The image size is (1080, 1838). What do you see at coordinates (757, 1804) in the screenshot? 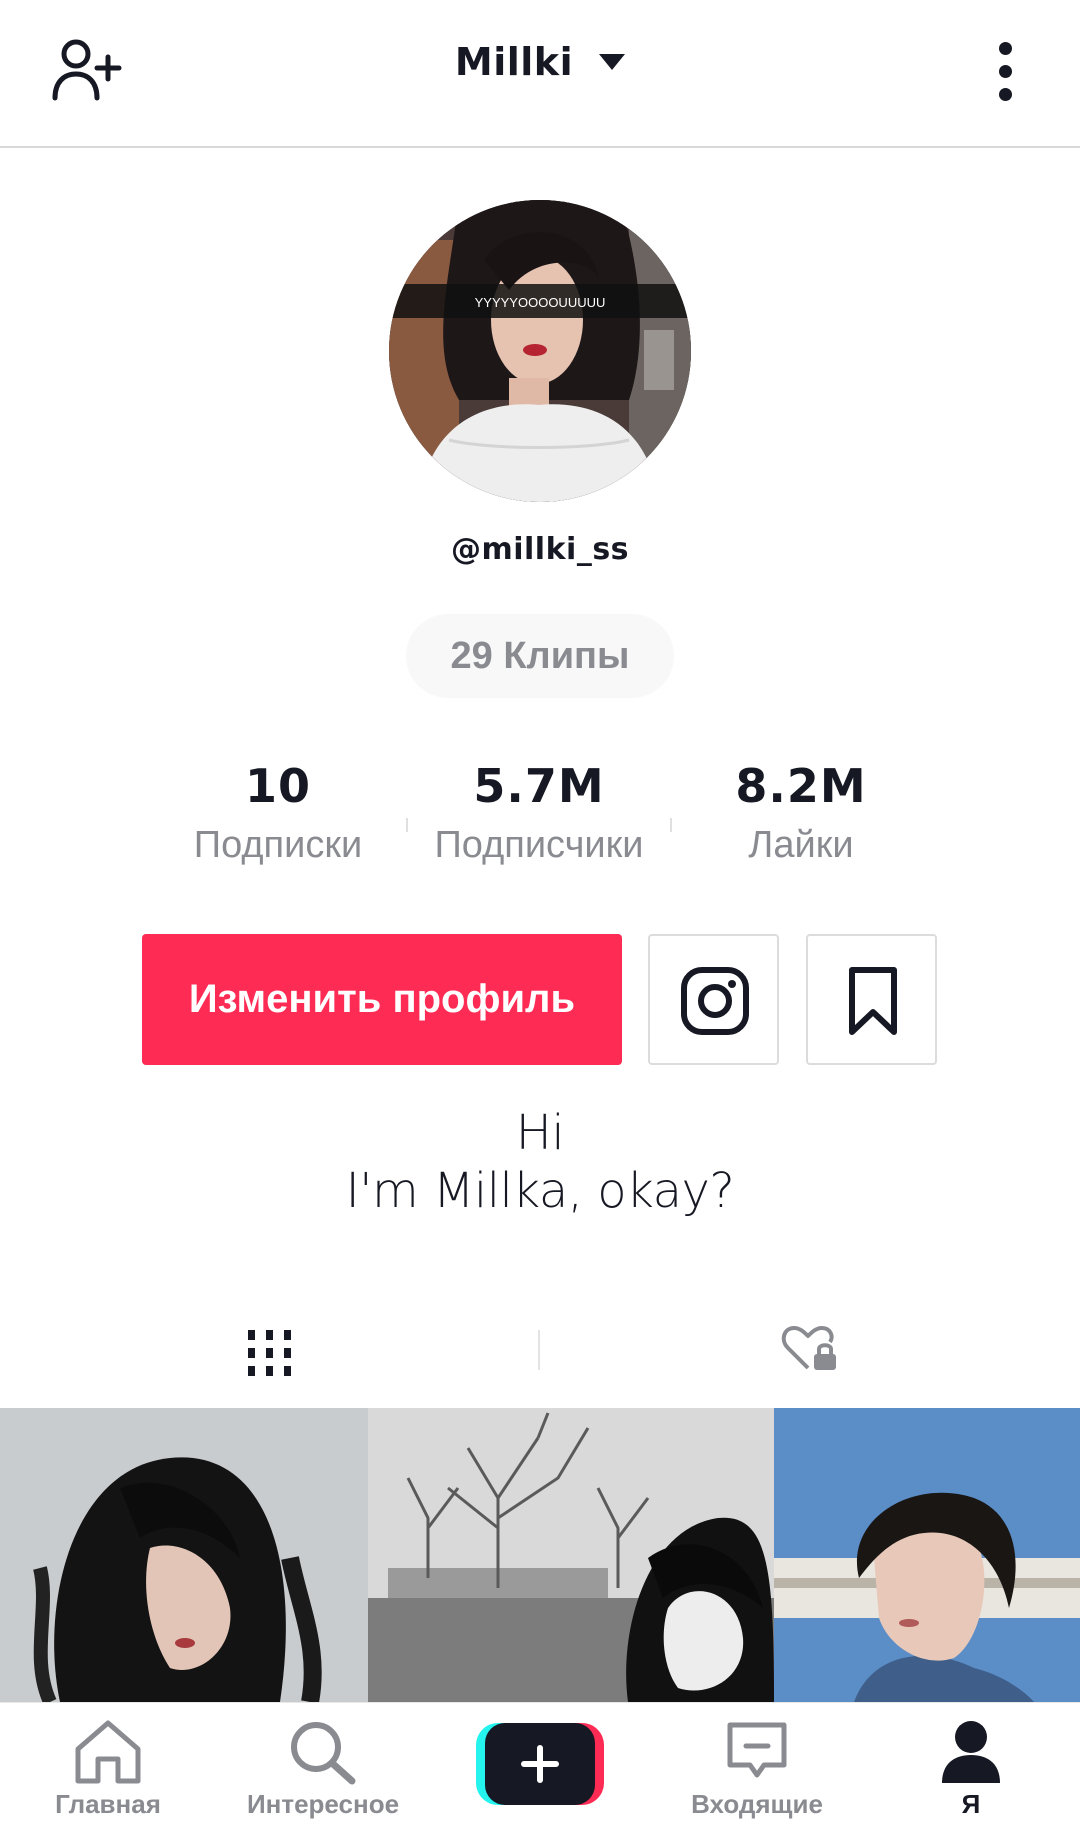
I see `nav-inbox-label: Входящие` at bounding box center [757, 1804].